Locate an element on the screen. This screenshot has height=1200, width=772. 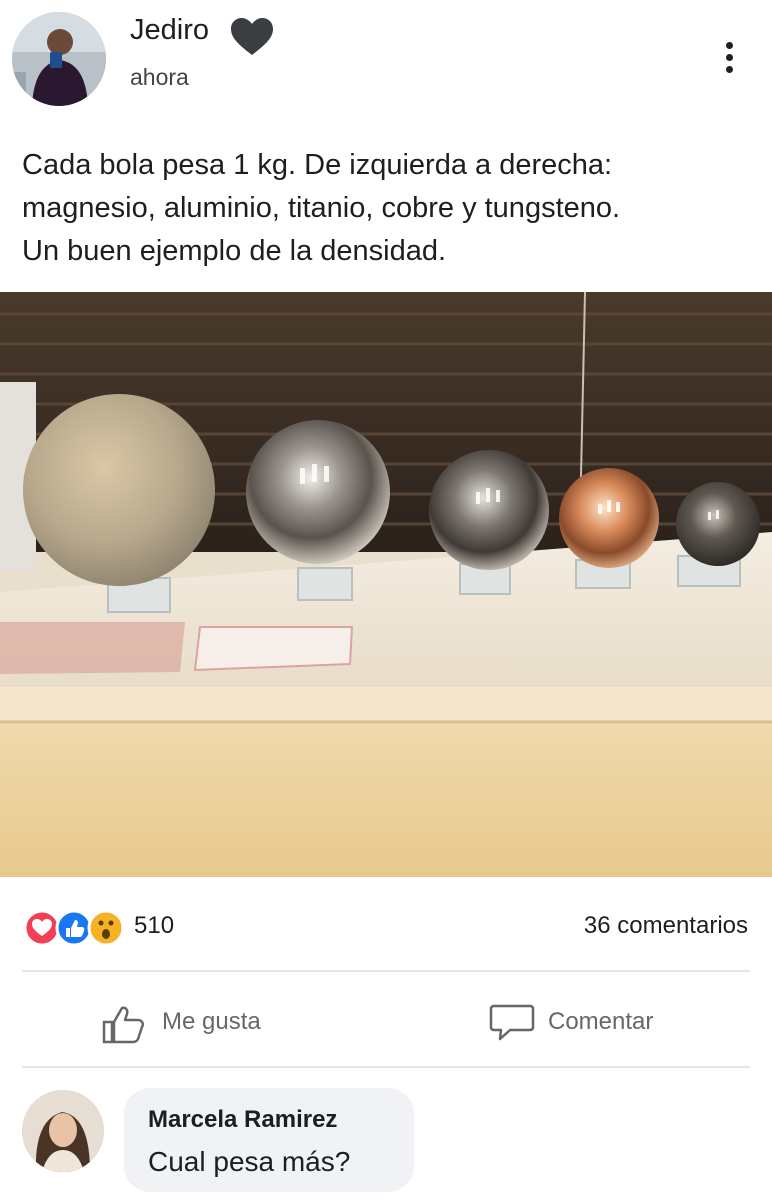
wow-reaction-icon is located at coordinates (106, 928).